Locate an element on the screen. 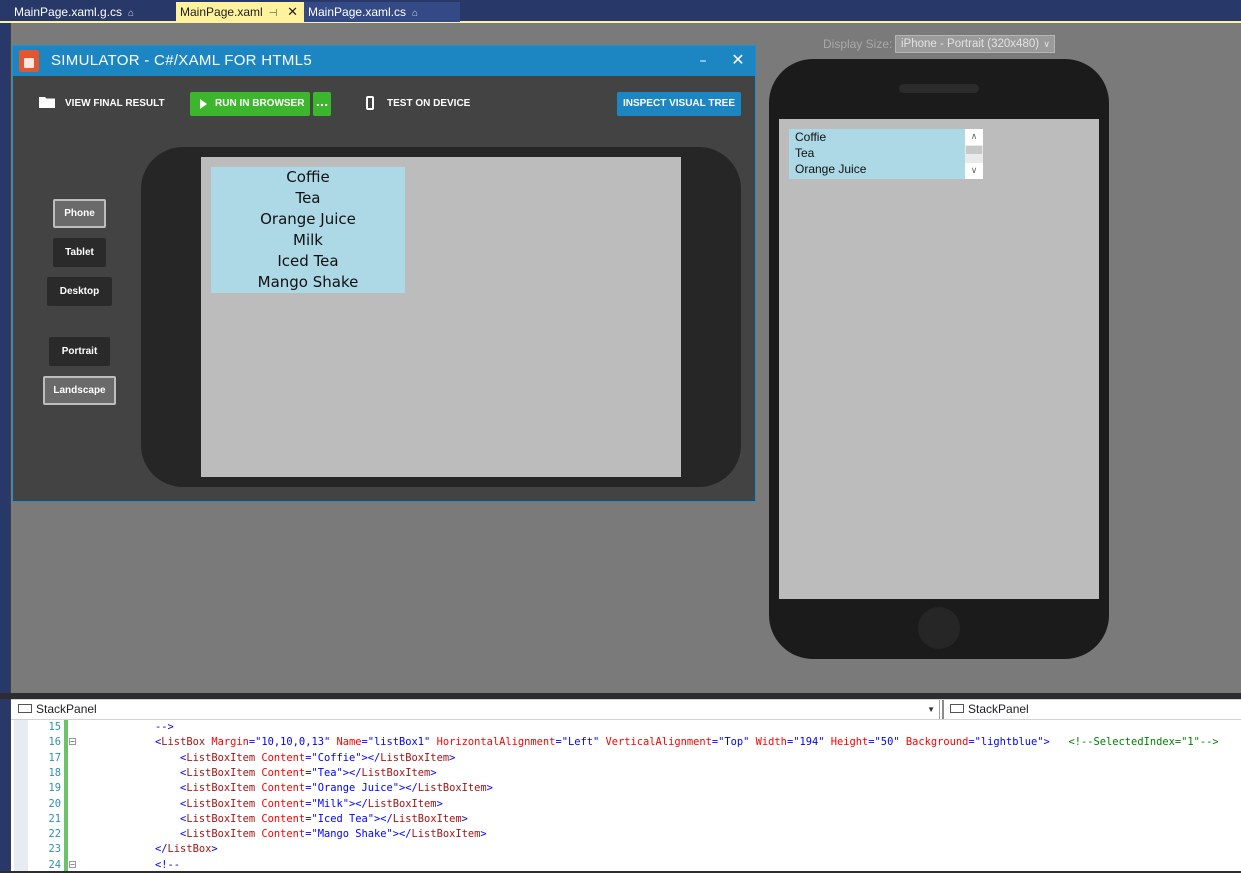 This screenshot has height=873, width=1241. folder-icon is located at coordinates (47, 102).